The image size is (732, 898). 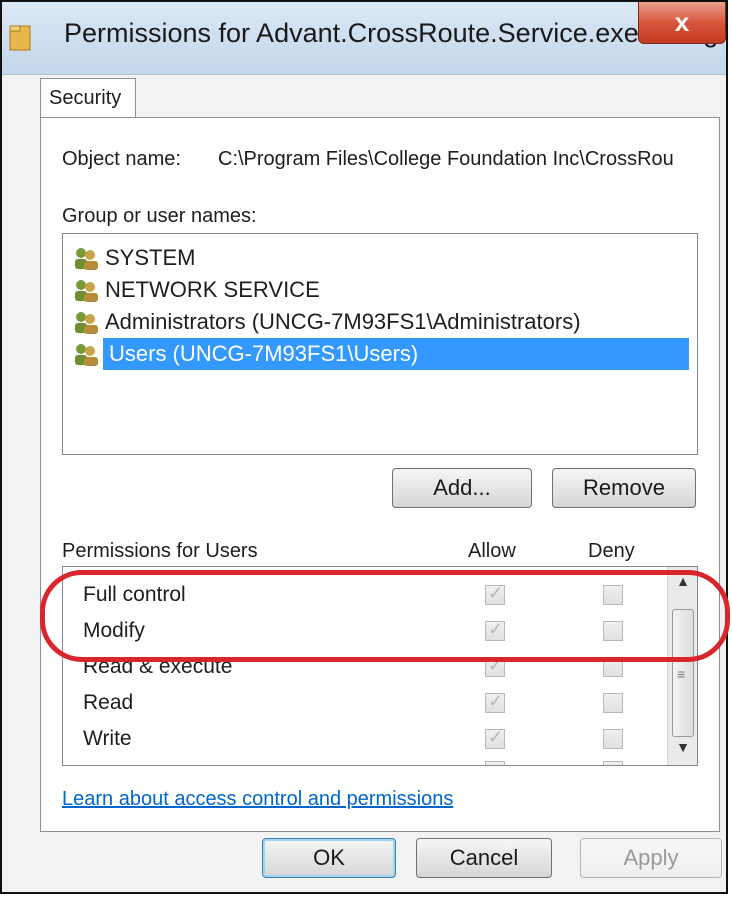 What do you see at coordinates (492, 551) in the screenshot?
I see `allow-header: Allow` at bounding box center [492, 551].